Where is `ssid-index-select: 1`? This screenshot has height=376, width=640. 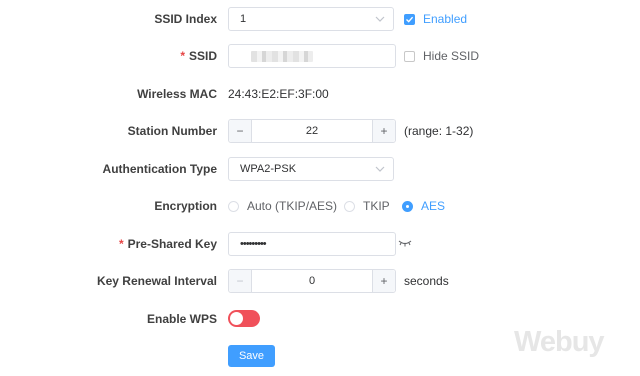
ssid-index-select: 1 is located at coordinates (311, 19).